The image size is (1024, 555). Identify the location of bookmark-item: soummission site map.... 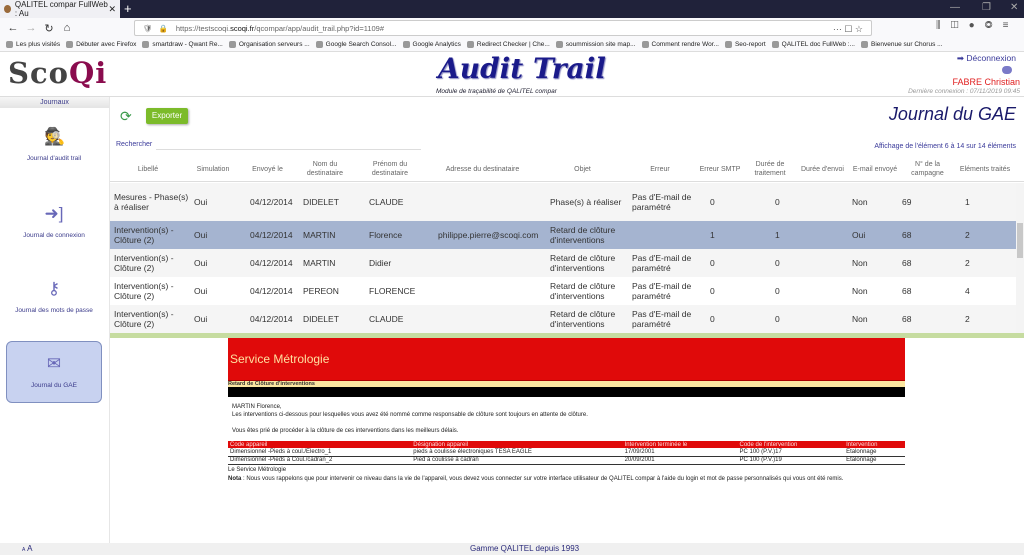
(595, 44).